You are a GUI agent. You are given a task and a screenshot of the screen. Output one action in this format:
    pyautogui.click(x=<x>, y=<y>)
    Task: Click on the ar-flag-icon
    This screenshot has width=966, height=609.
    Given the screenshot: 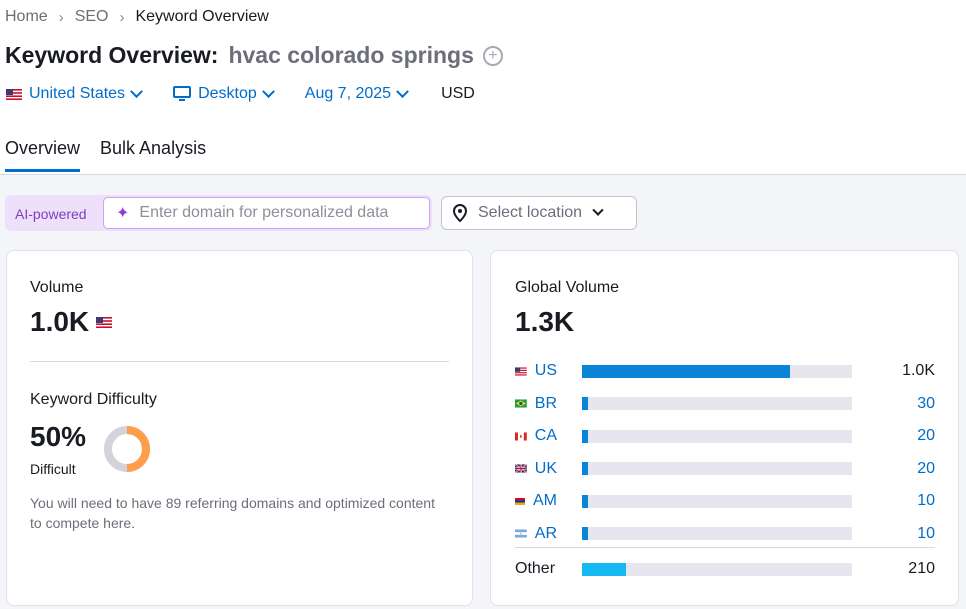 What is the action you would take?
    pyautogui.click(x=521, y=533)
    